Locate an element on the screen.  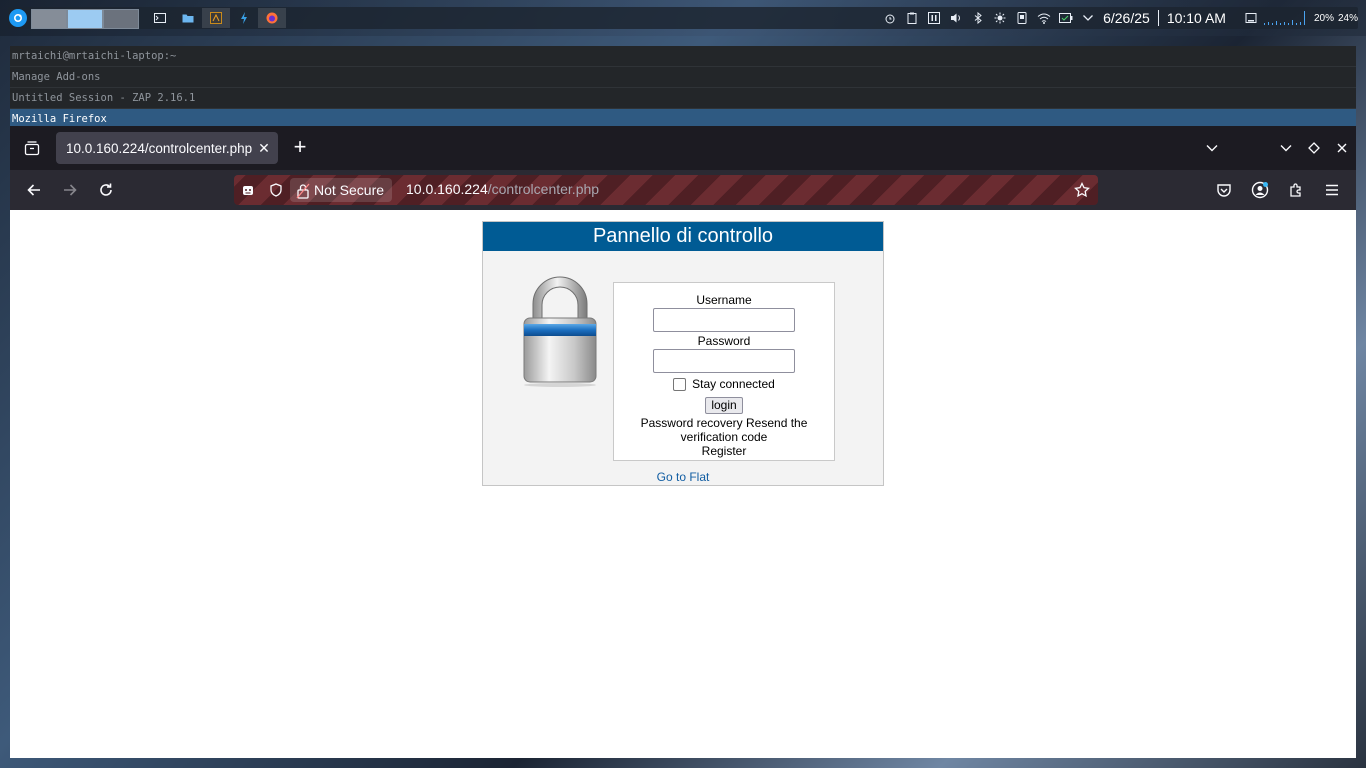
url-path: /controlcenter.php is located at coordinates (543, 189).